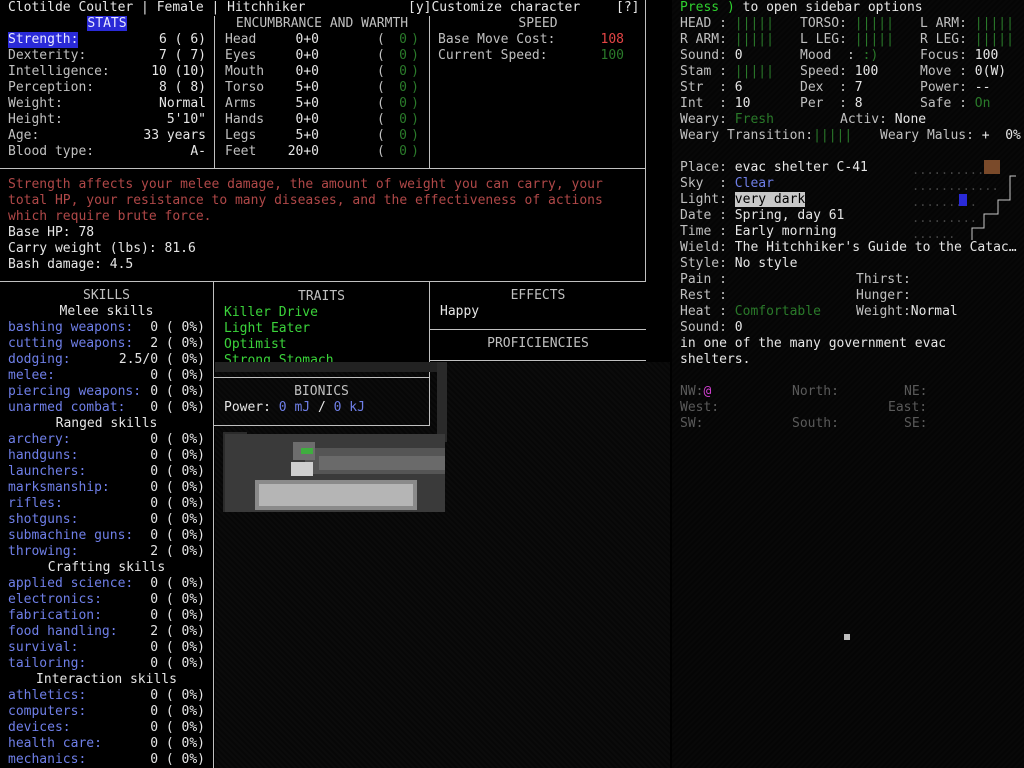 The height and width of the screenshot is (768, 1024). Describe the element at coordinates (858, 103) in the screenshot. I see `per-value: 8` at that location.